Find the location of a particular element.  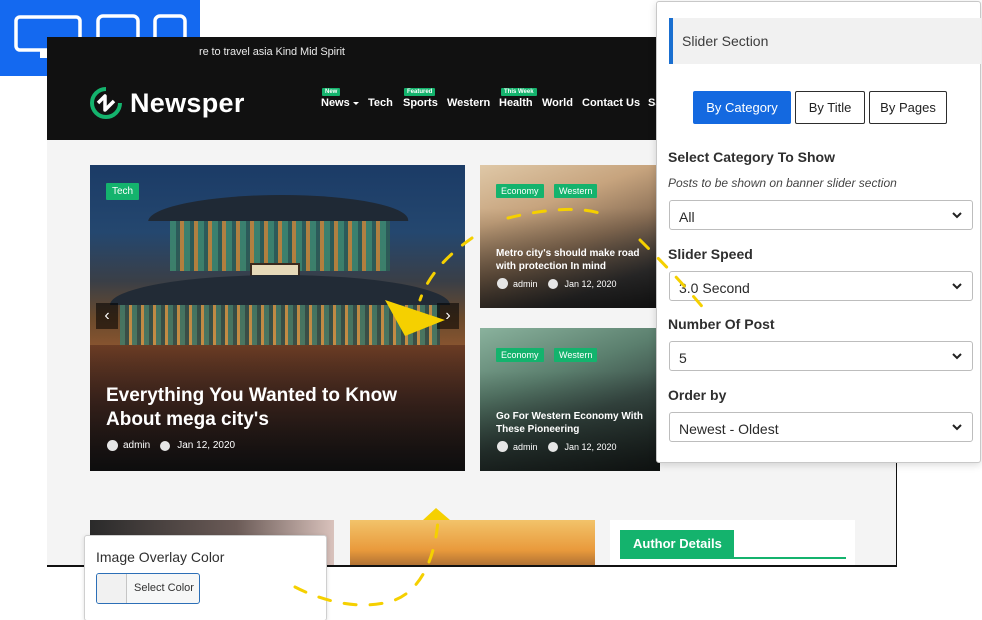

order-by-select: Newest - Oldest is located at coordinates (821, 427).